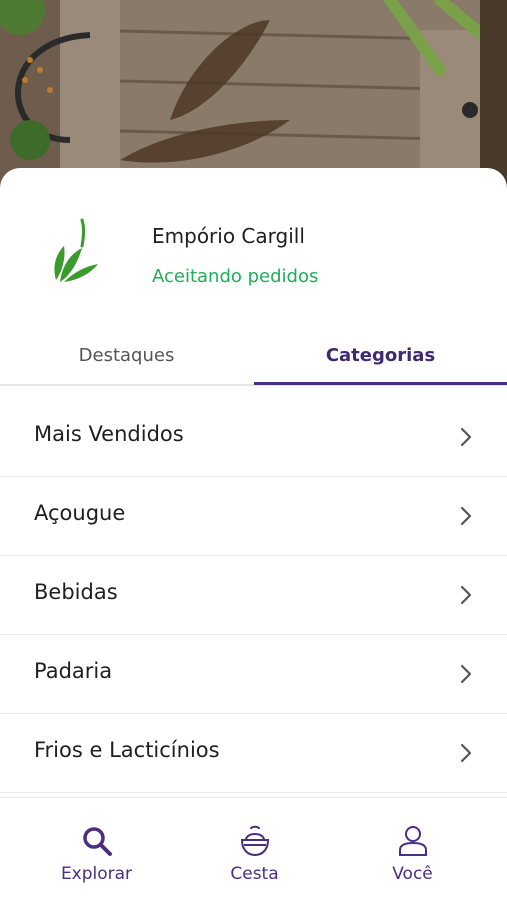 The image size is (507, 900). What do you see at coordinates (96, 874) in the screenshot?
I see `nav-label: Explorar` at bounding box center [96, 874].